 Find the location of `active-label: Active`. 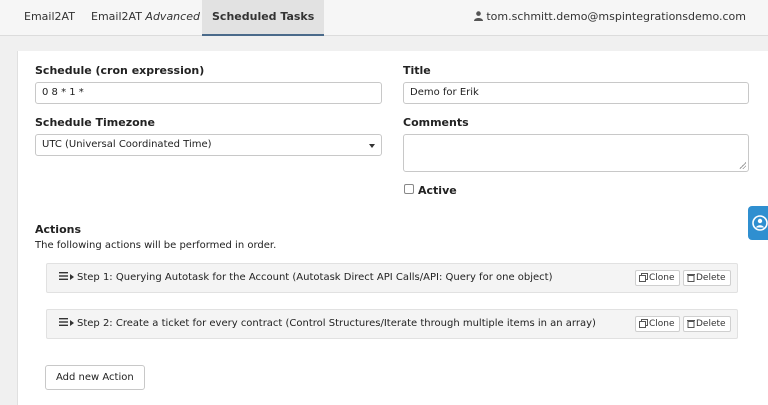

active-label: Active is located at coordinates (437, 190).